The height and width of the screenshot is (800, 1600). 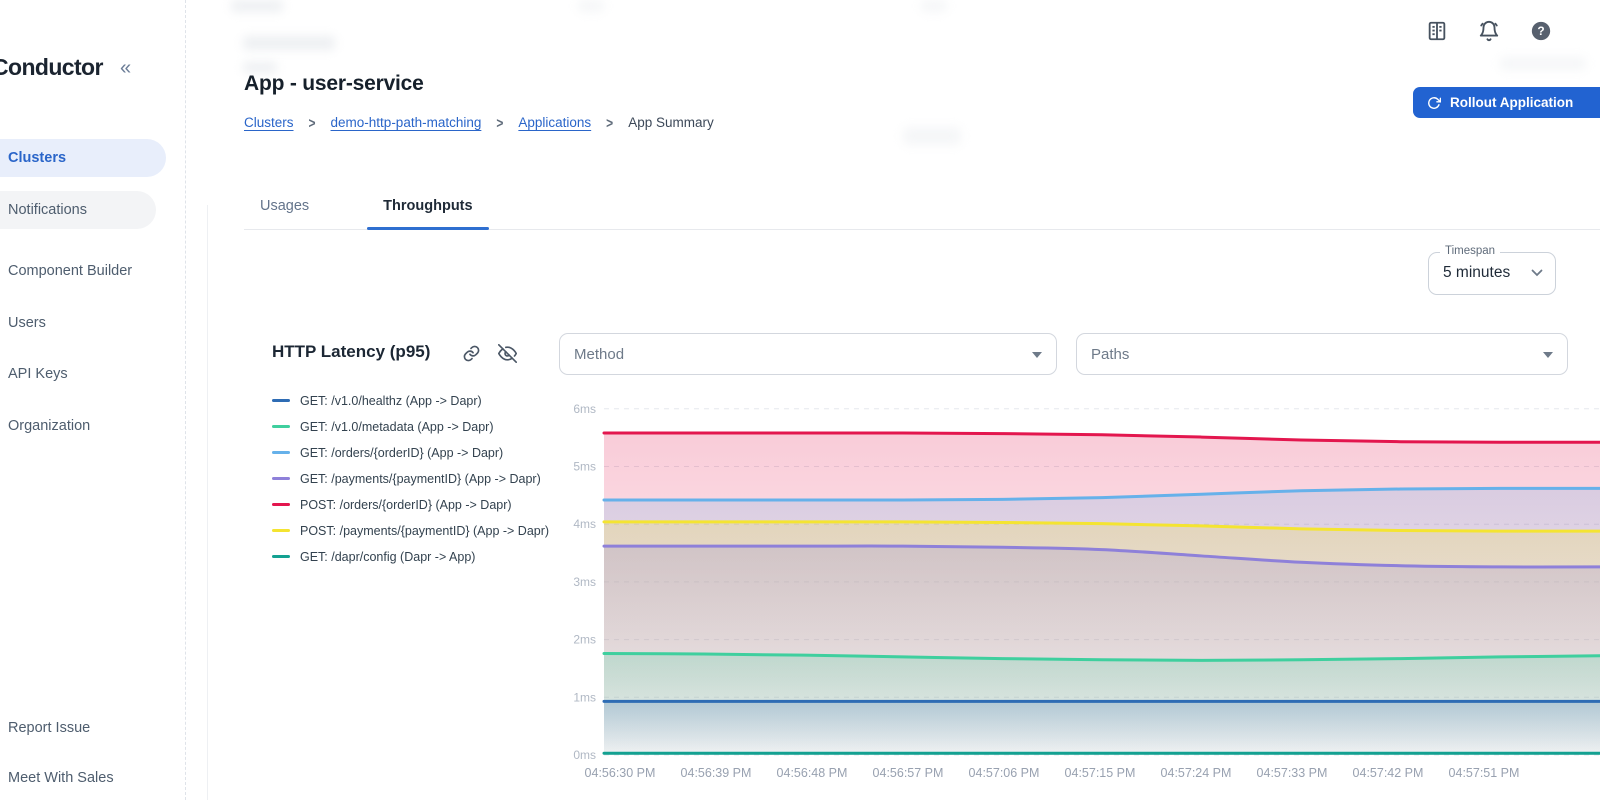 I want to click on timespan-value: 5 minutes, so click(x=1477, y=272).